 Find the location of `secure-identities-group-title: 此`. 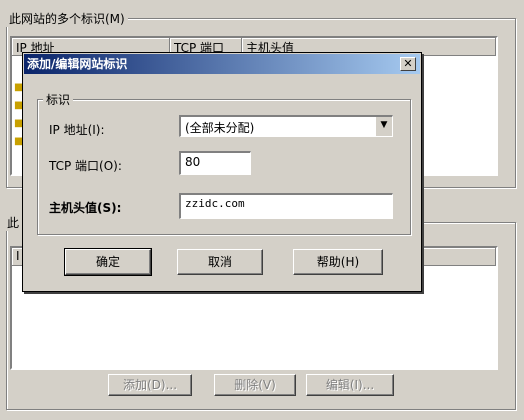

secure-identities-group-title: 此 is located at coordinates (13, 222).